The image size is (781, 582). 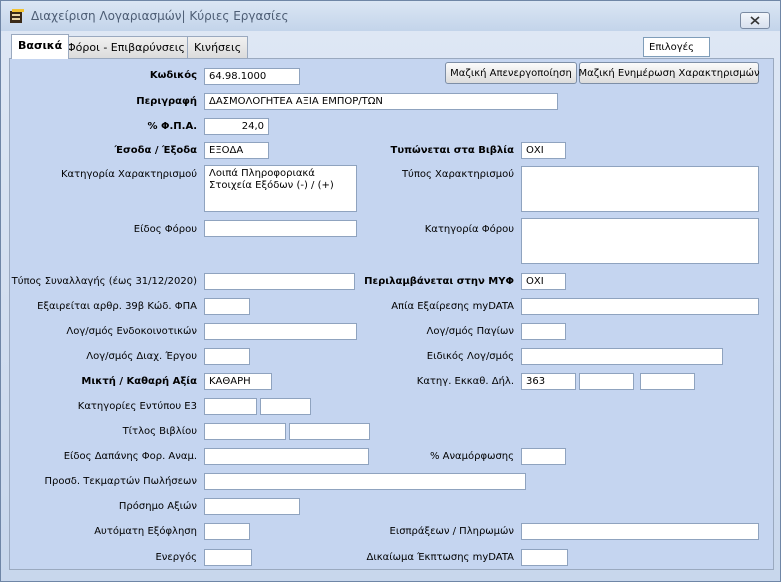 I want to click on description-label: Περιγραφή, so click(x=166, y=101).